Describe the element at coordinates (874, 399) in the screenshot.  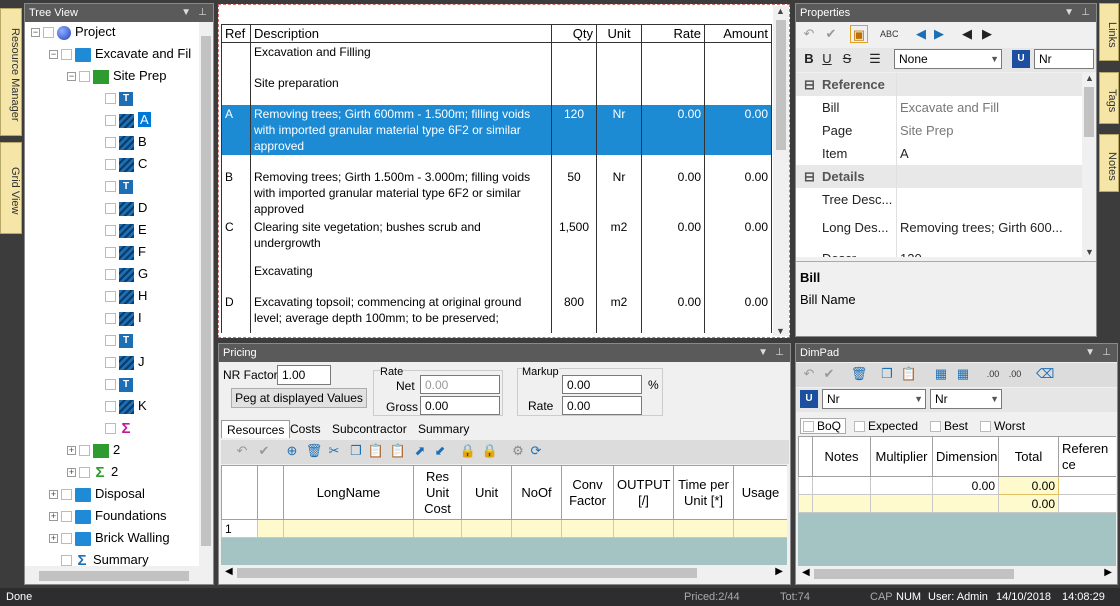
I see `unit-left-select: Nr ▼` at that location.